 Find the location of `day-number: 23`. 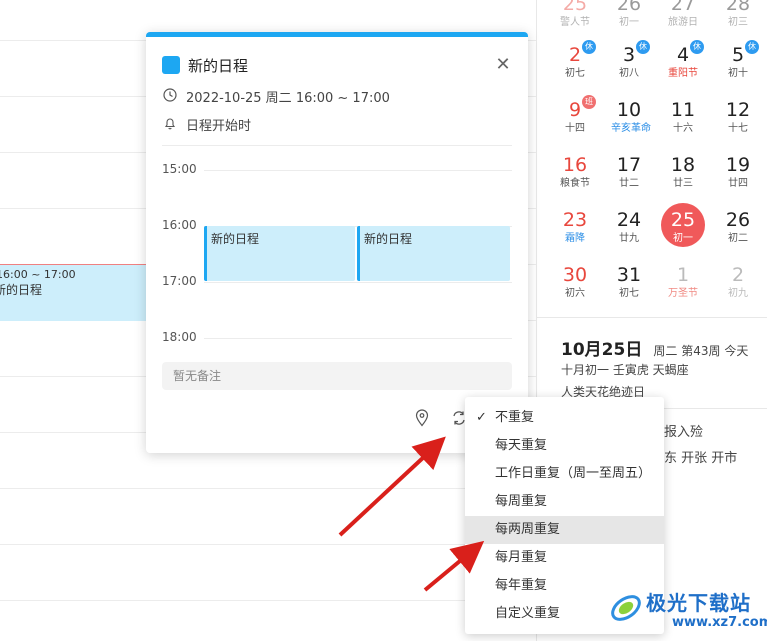

day-number: 23 is located at coordinates (575, 220).